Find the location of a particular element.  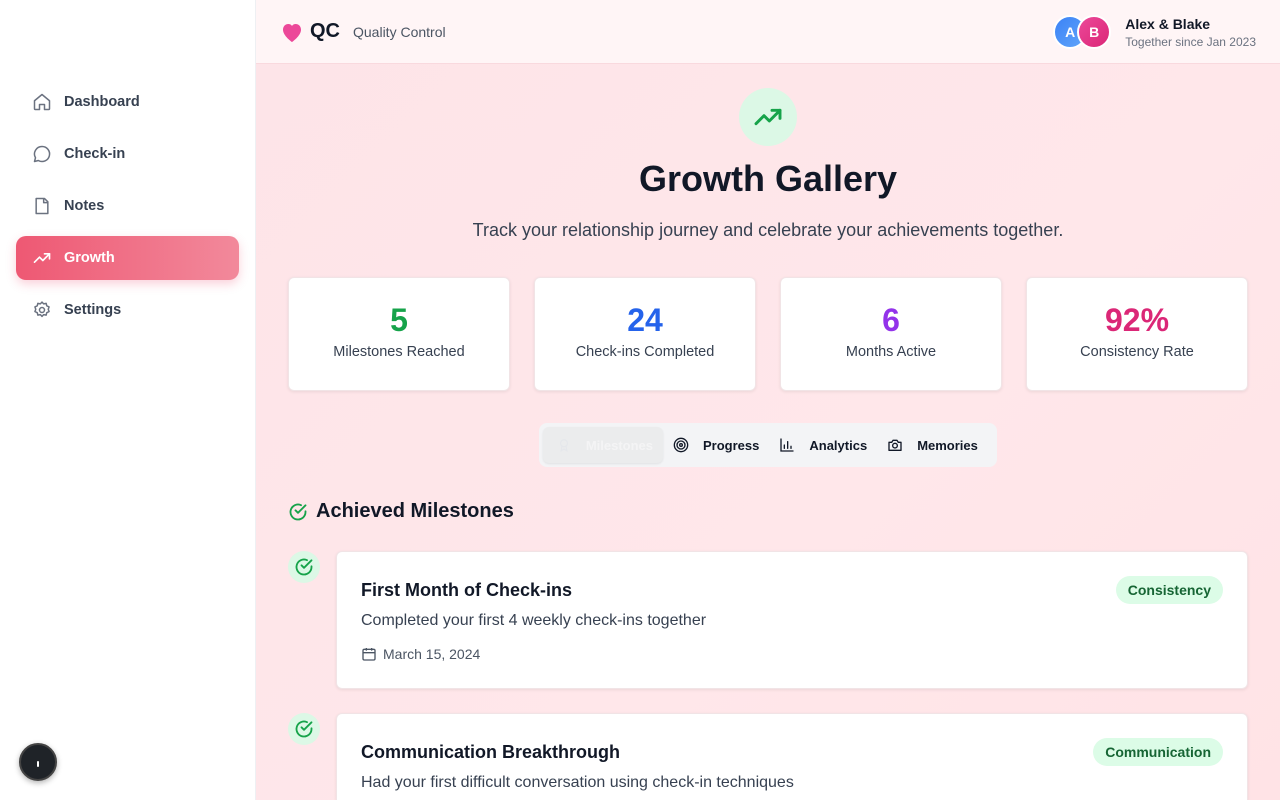

sidebar-item-label: Notes is located at coordinates (84, 206).